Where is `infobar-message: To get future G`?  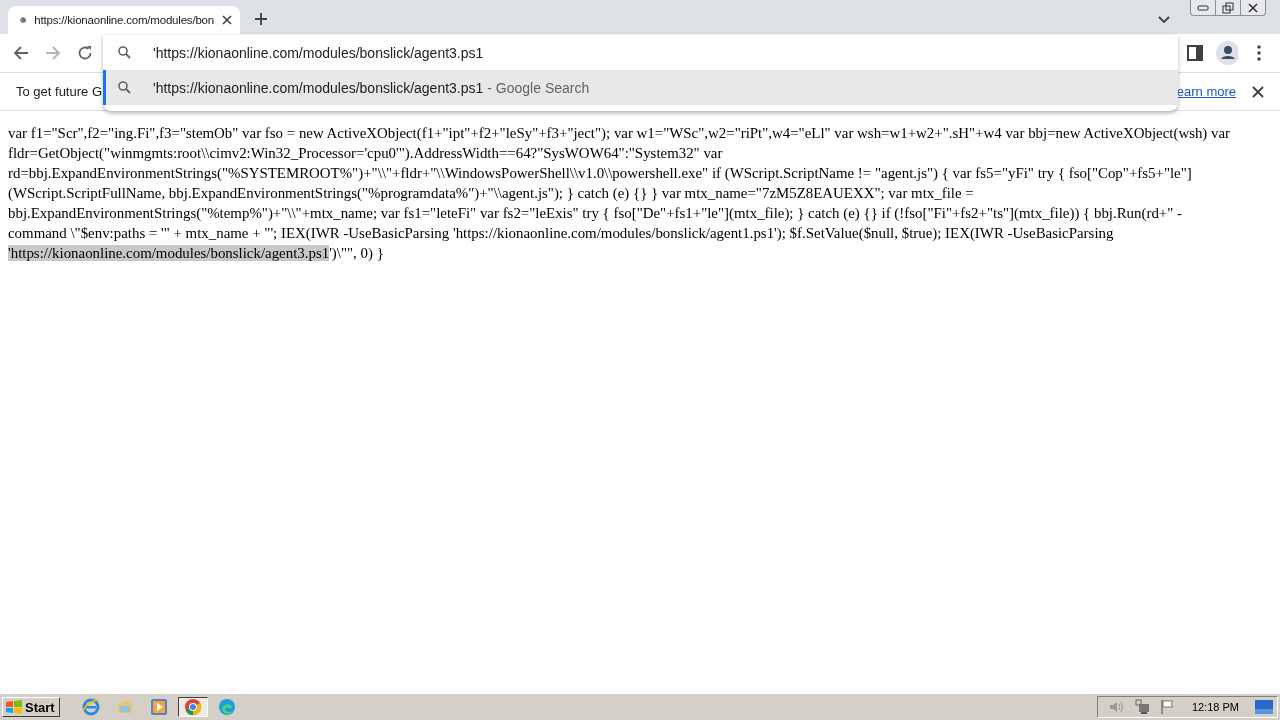
infobar-message: To get future G is located at coordinates (59, 91).